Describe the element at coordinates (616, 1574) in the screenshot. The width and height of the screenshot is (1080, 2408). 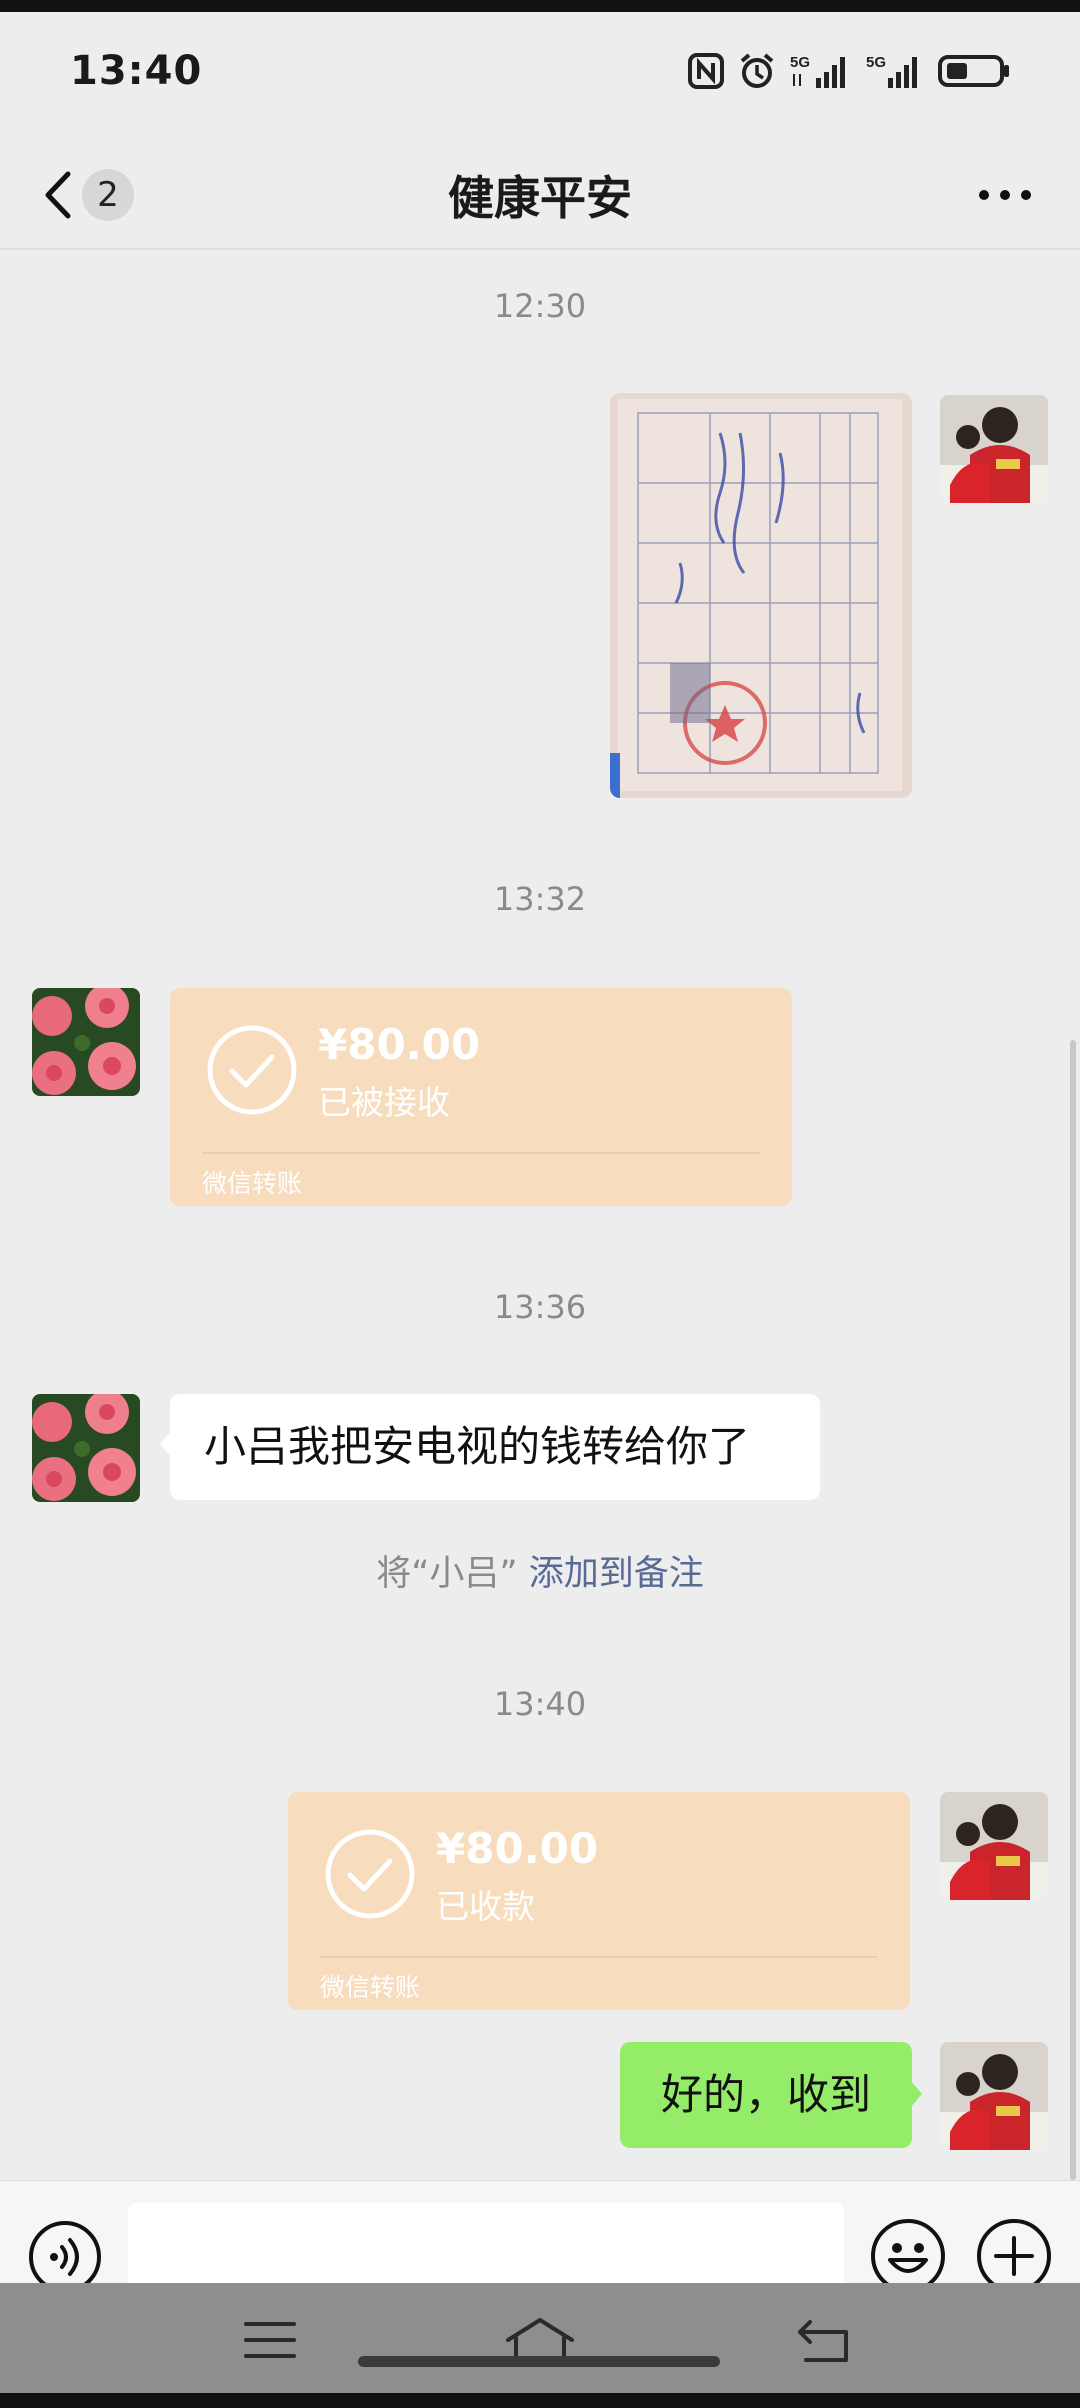
I see `add-remark-link: 添加到备注` at that location.